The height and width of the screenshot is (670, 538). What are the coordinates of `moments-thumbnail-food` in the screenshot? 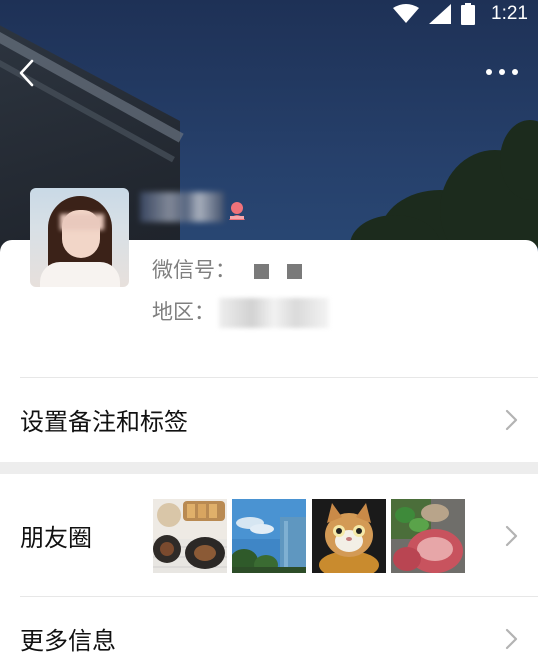 It's located at (190, 536).